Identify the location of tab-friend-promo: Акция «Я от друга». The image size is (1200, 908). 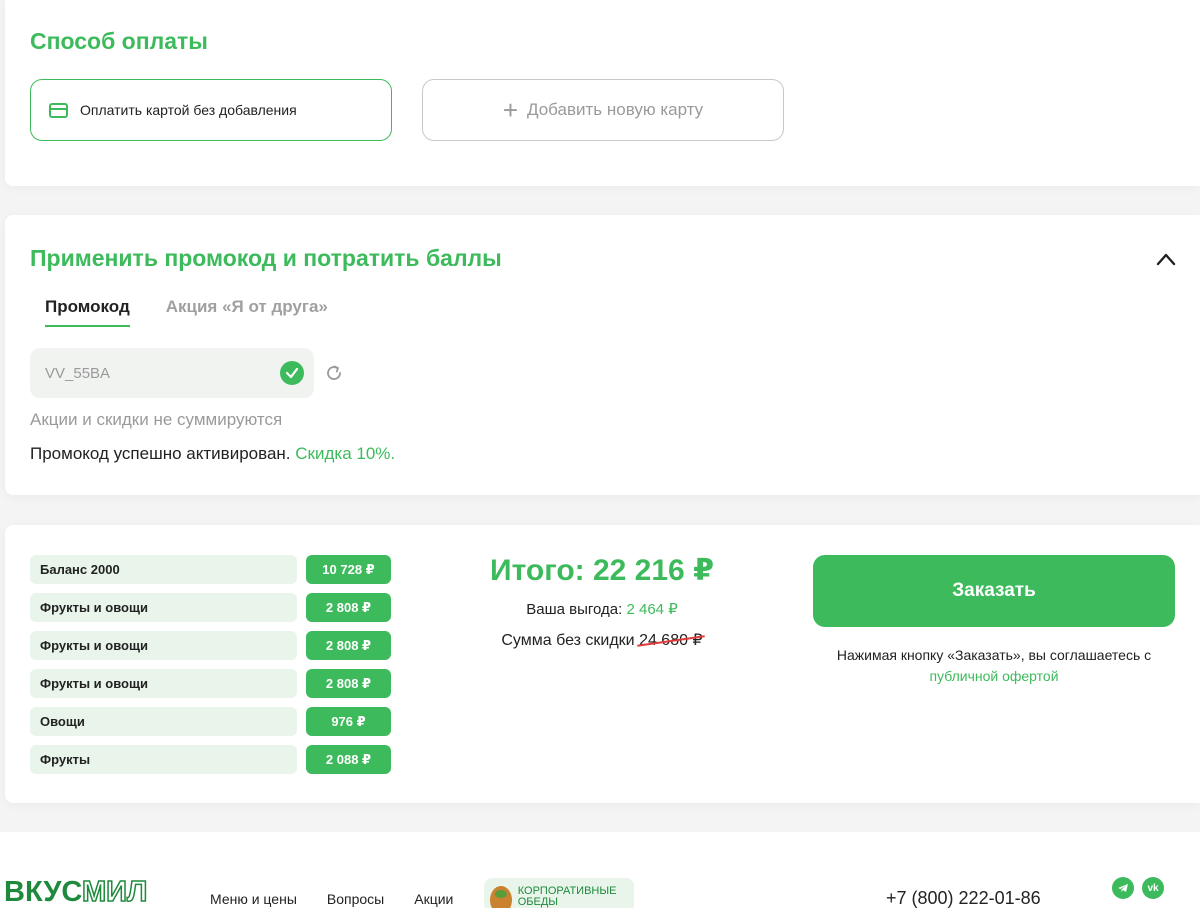
(247, 312).